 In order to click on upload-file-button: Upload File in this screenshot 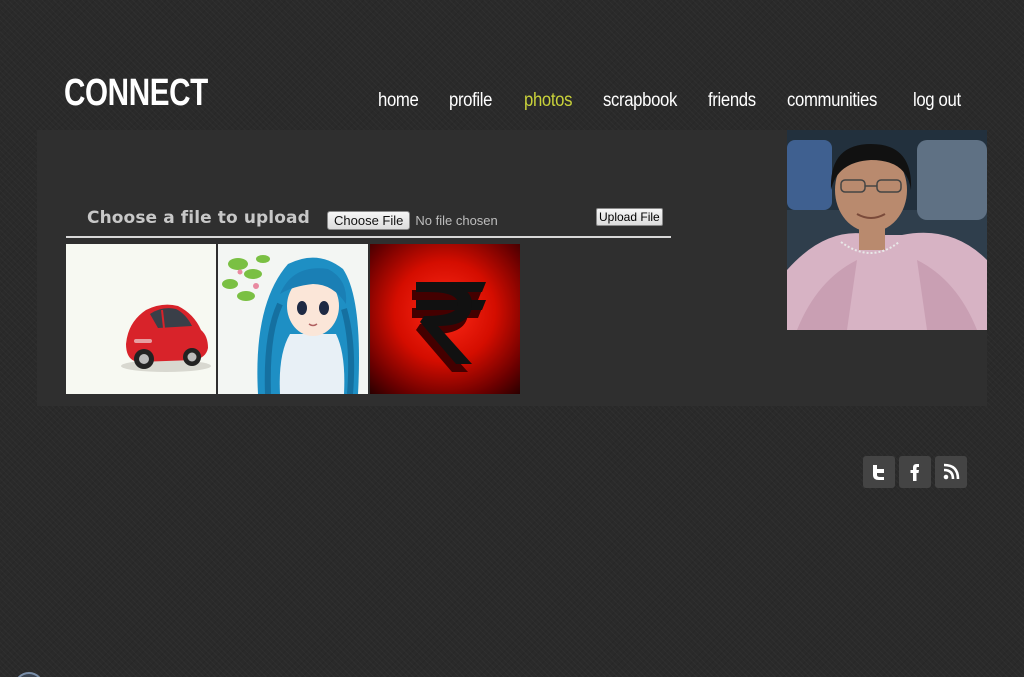, I will do `click(629, 217)`.